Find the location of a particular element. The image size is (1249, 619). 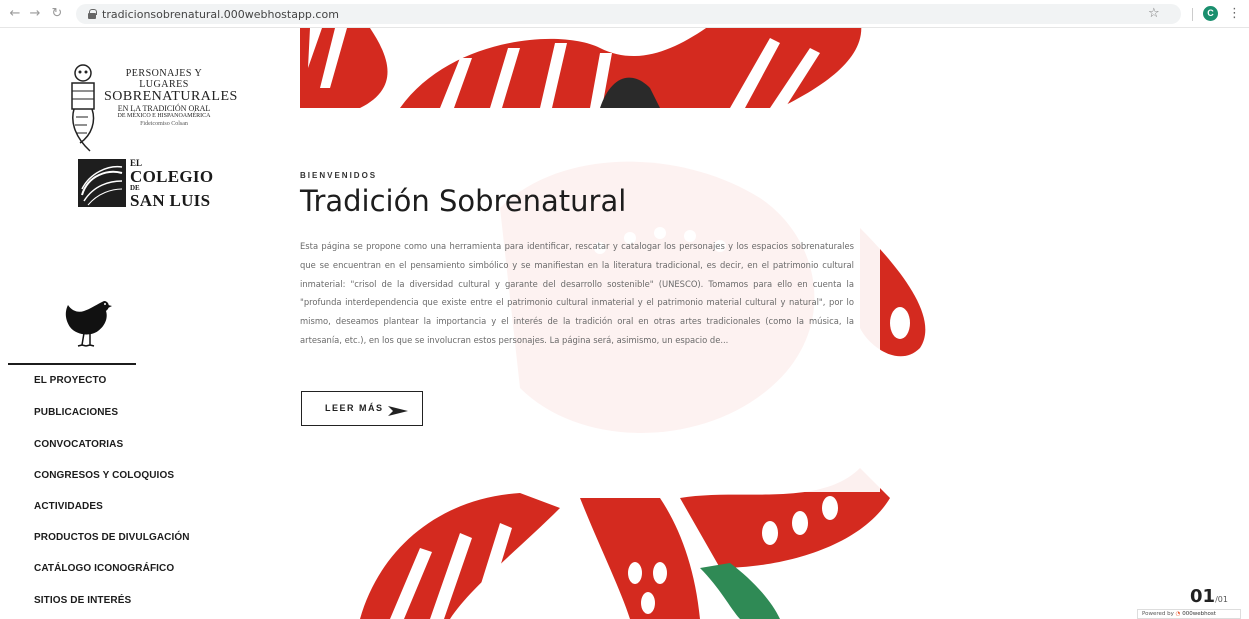

colegio-logo: EL COLEGIO DE SAN LUIS is located at coordinates (145, 183).